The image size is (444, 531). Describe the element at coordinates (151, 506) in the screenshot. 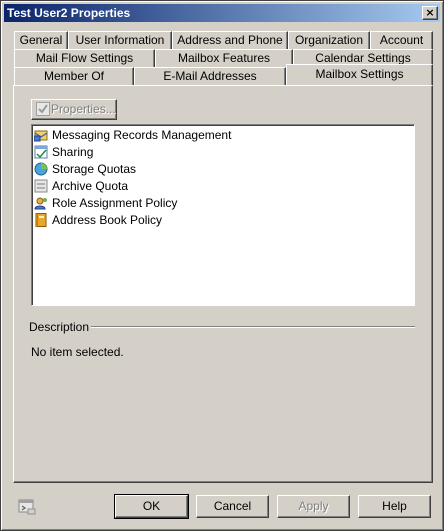

I see `ok-button: OK` at that location.